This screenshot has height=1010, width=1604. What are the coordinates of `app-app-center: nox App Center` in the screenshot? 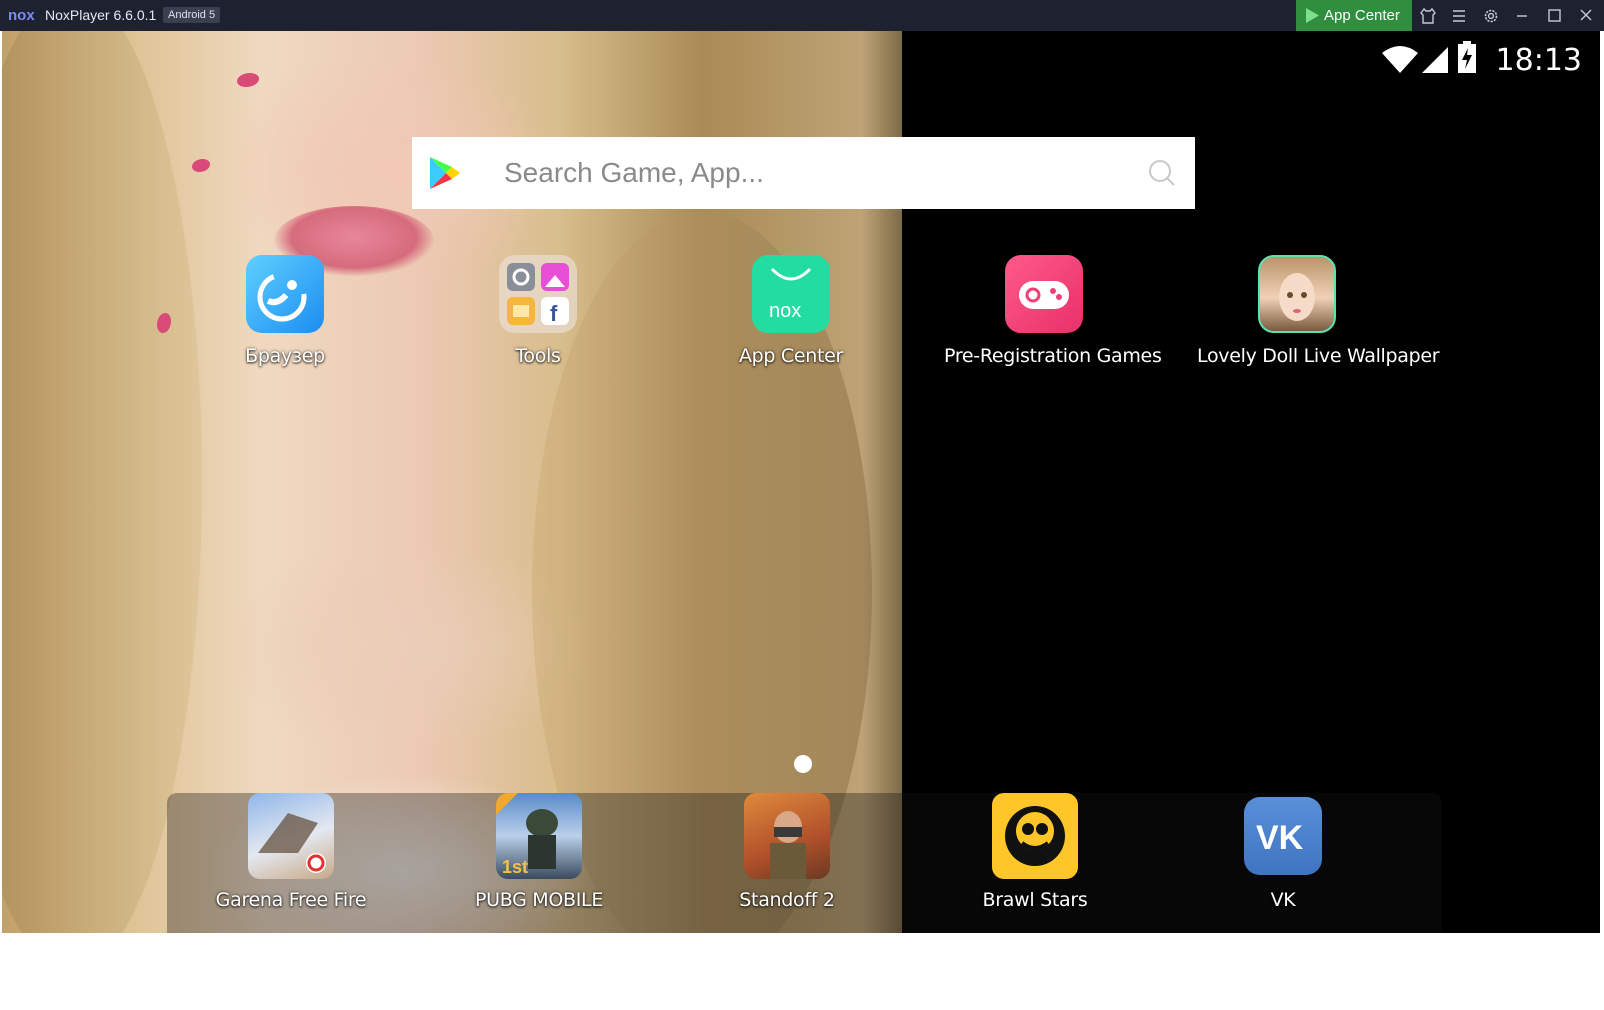 It's located at (791, 311).